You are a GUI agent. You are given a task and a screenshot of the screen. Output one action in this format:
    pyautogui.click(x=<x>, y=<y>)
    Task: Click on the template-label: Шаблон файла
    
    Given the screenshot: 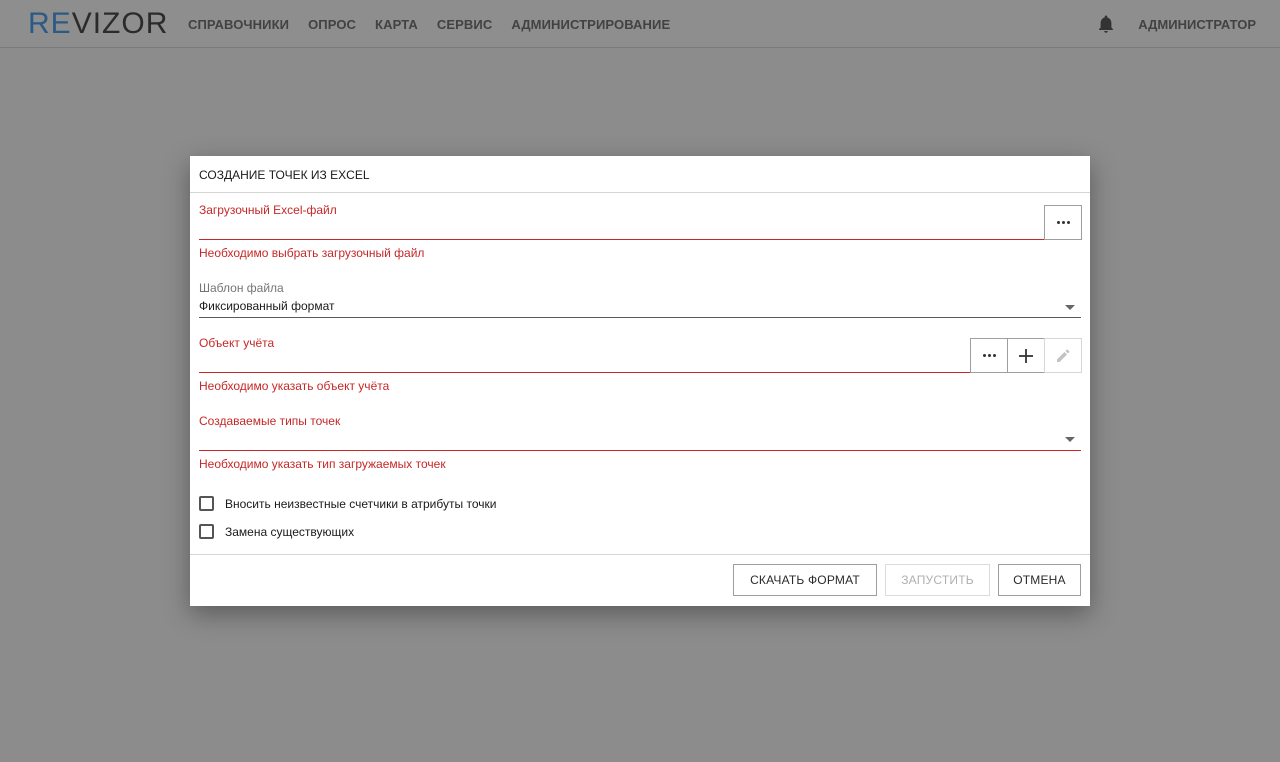 What is the action you would take?
    pyautogui.click(x=241, y=288)
    